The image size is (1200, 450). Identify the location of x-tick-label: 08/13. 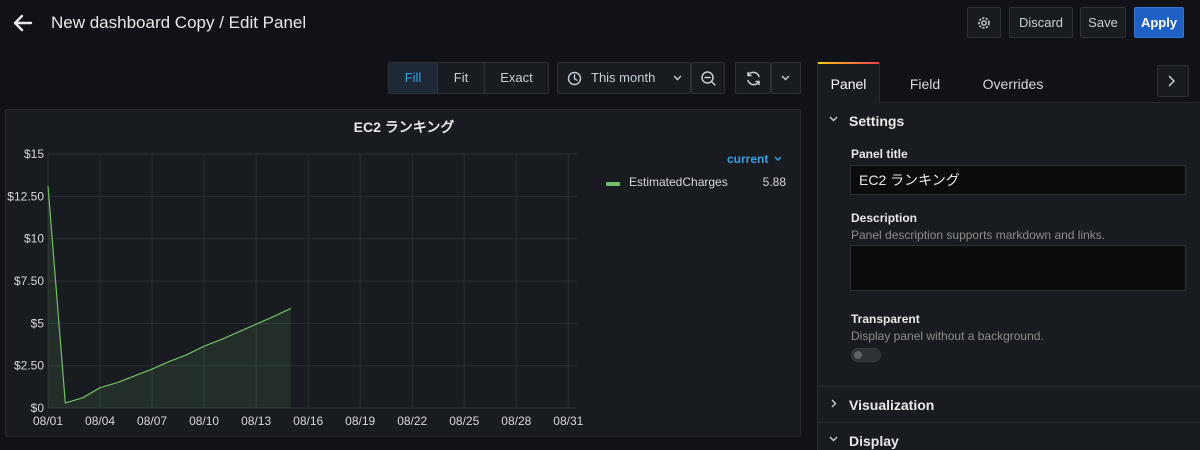
(256, 421).